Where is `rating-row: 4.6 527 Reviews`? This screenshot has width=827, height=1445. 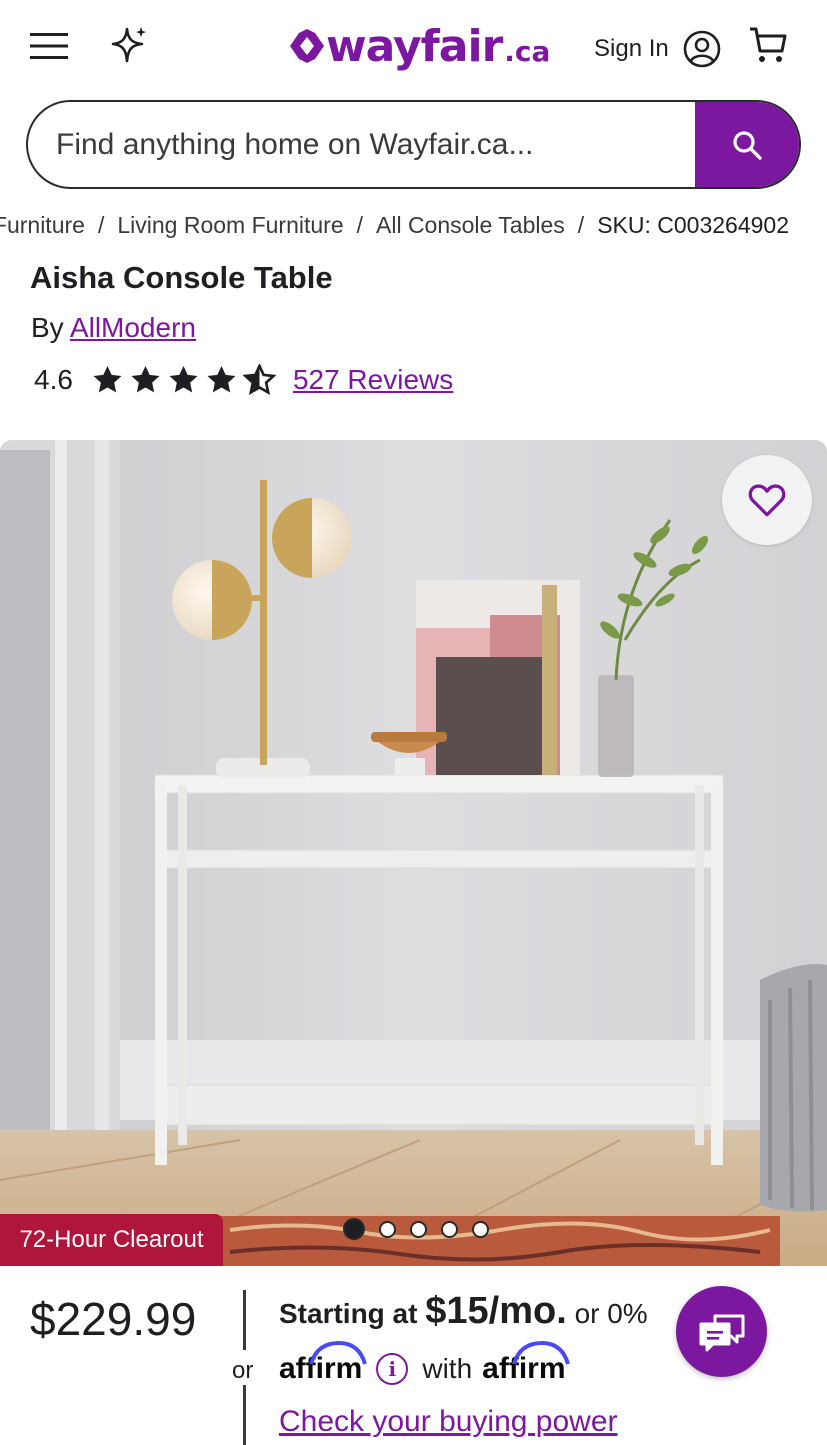 rating-row: 4.6 527 Reviews is located at coordinates (243, 380).